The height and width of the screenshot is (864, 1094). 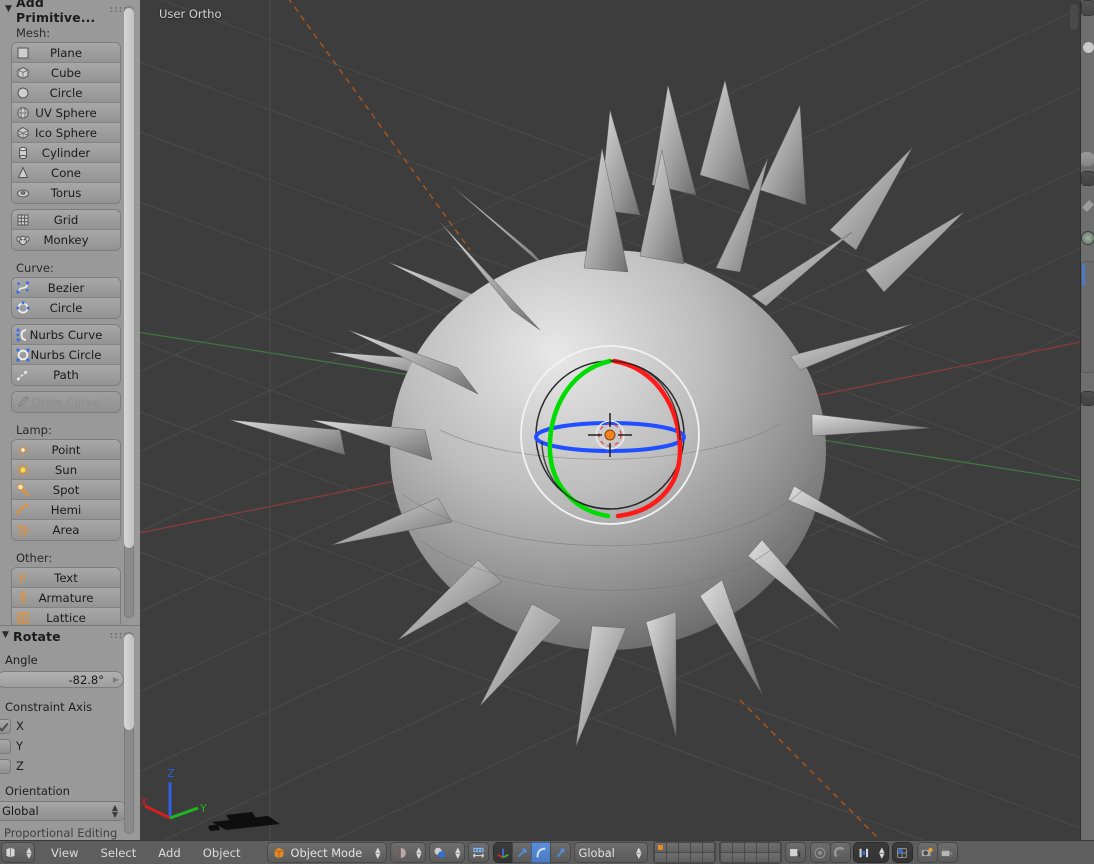 What do you see at coordinates (870, 852) in the screenshot?
I see `snap-target-selector: ▲ ▼` at bounding box center [870, 852].